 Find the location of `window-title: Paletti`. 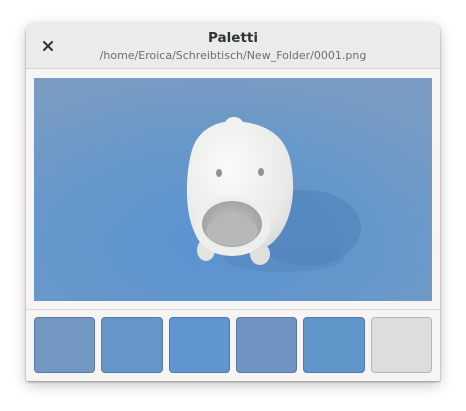

window-title: Paletti is located at coordinates (233, 38).